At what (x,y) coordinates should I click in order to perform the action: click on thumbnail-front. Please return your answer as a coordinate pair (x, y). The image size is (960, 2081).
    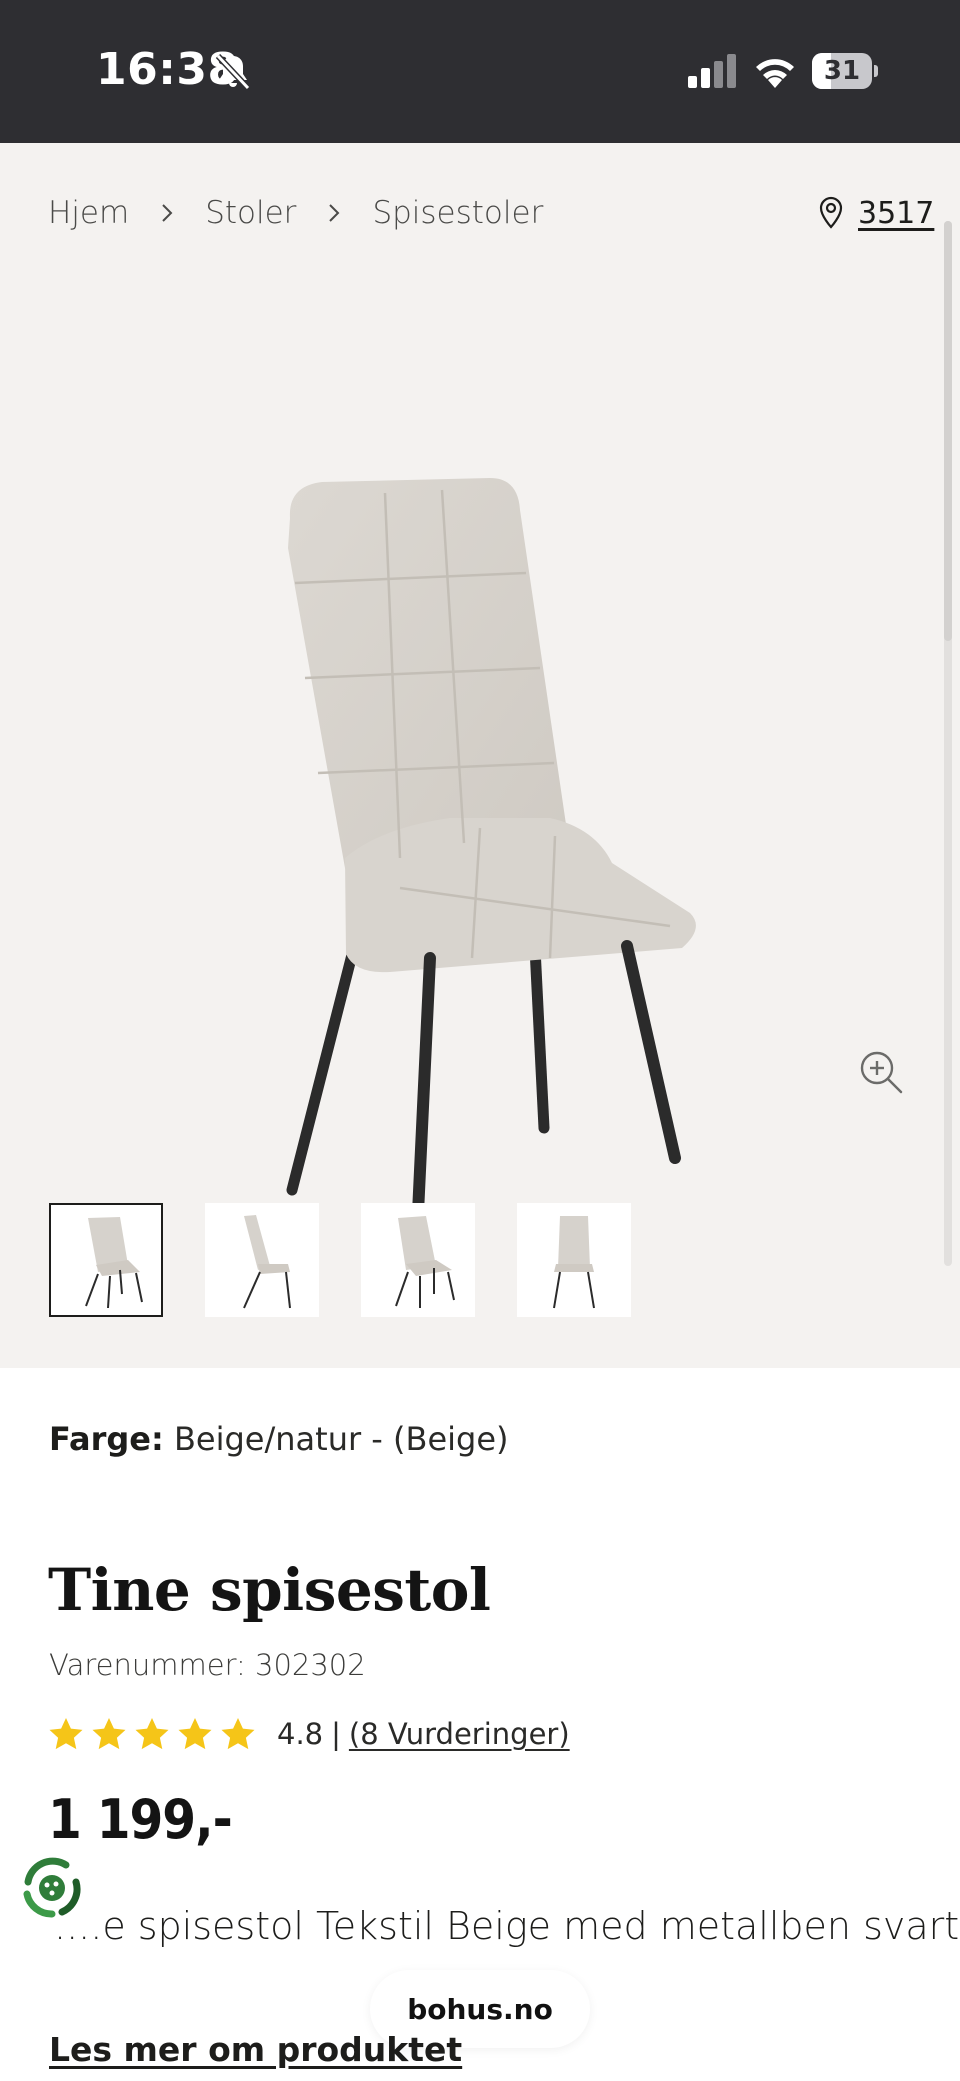
    Looking at the image, I should click on (106, 1260).